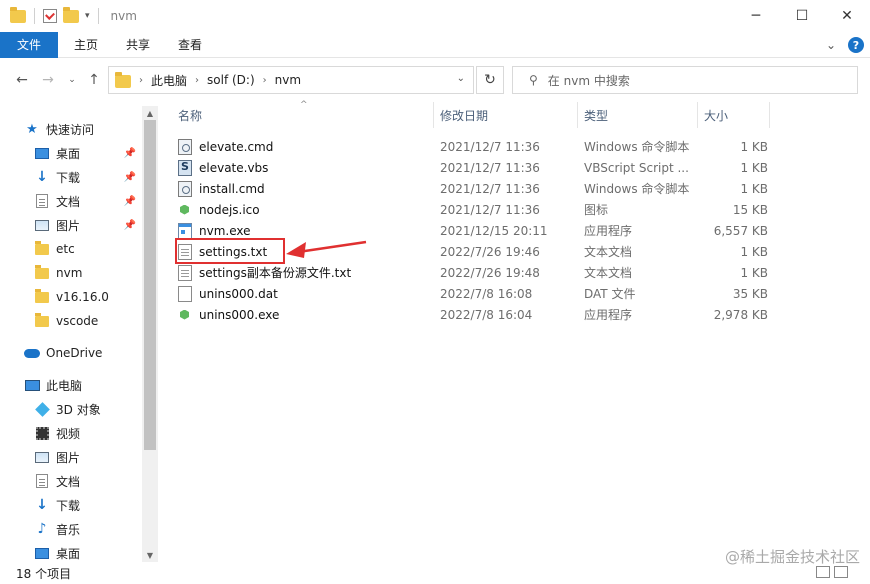  I want to click on large-icons-view-icon, so click(841, 572).